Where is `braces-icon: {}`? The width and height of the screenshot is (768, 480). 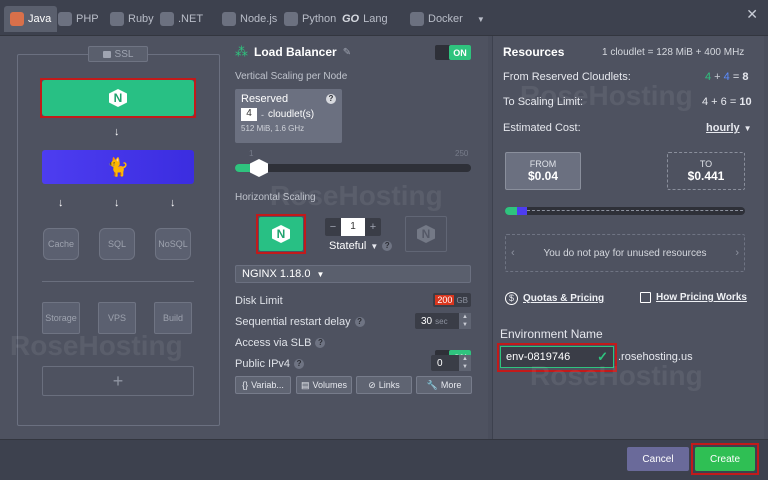
braces-icon: {} is located at coordinates (245, 385).